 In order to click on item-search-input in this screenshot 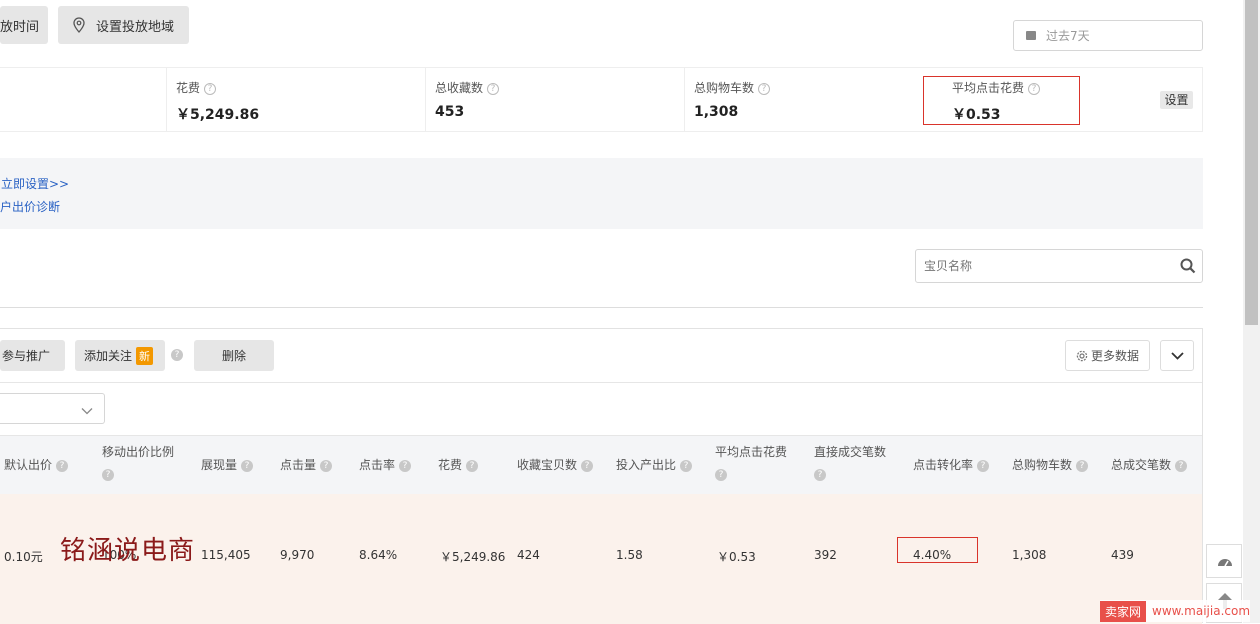, I will do `click(1044, 266)`.